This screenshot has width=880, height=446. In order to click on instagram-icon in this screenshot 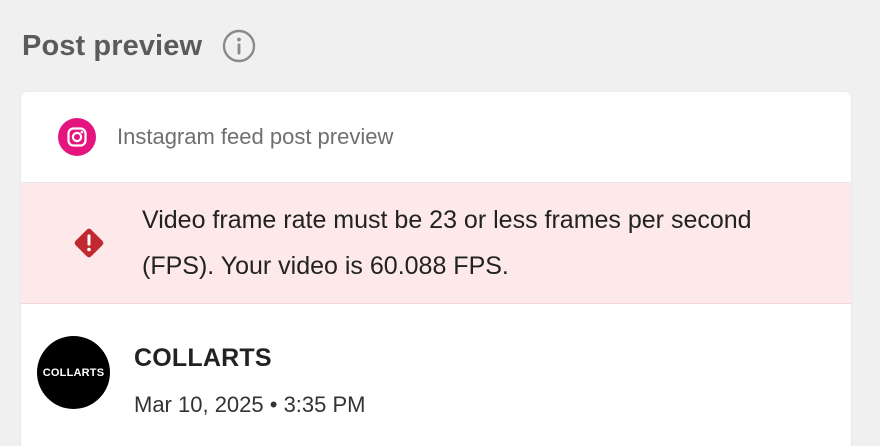, I will do `click(77, 137)`.